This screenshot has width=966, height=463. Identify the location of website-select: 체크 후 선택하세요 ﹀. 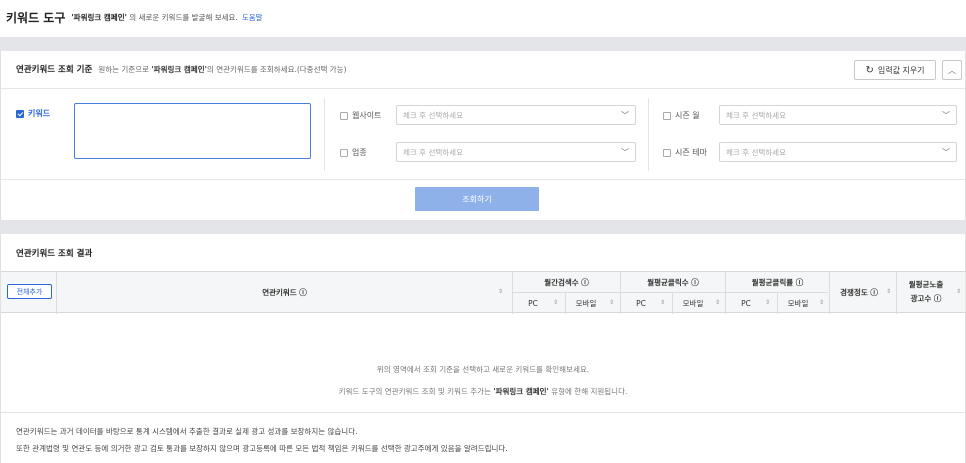
(516, 115).